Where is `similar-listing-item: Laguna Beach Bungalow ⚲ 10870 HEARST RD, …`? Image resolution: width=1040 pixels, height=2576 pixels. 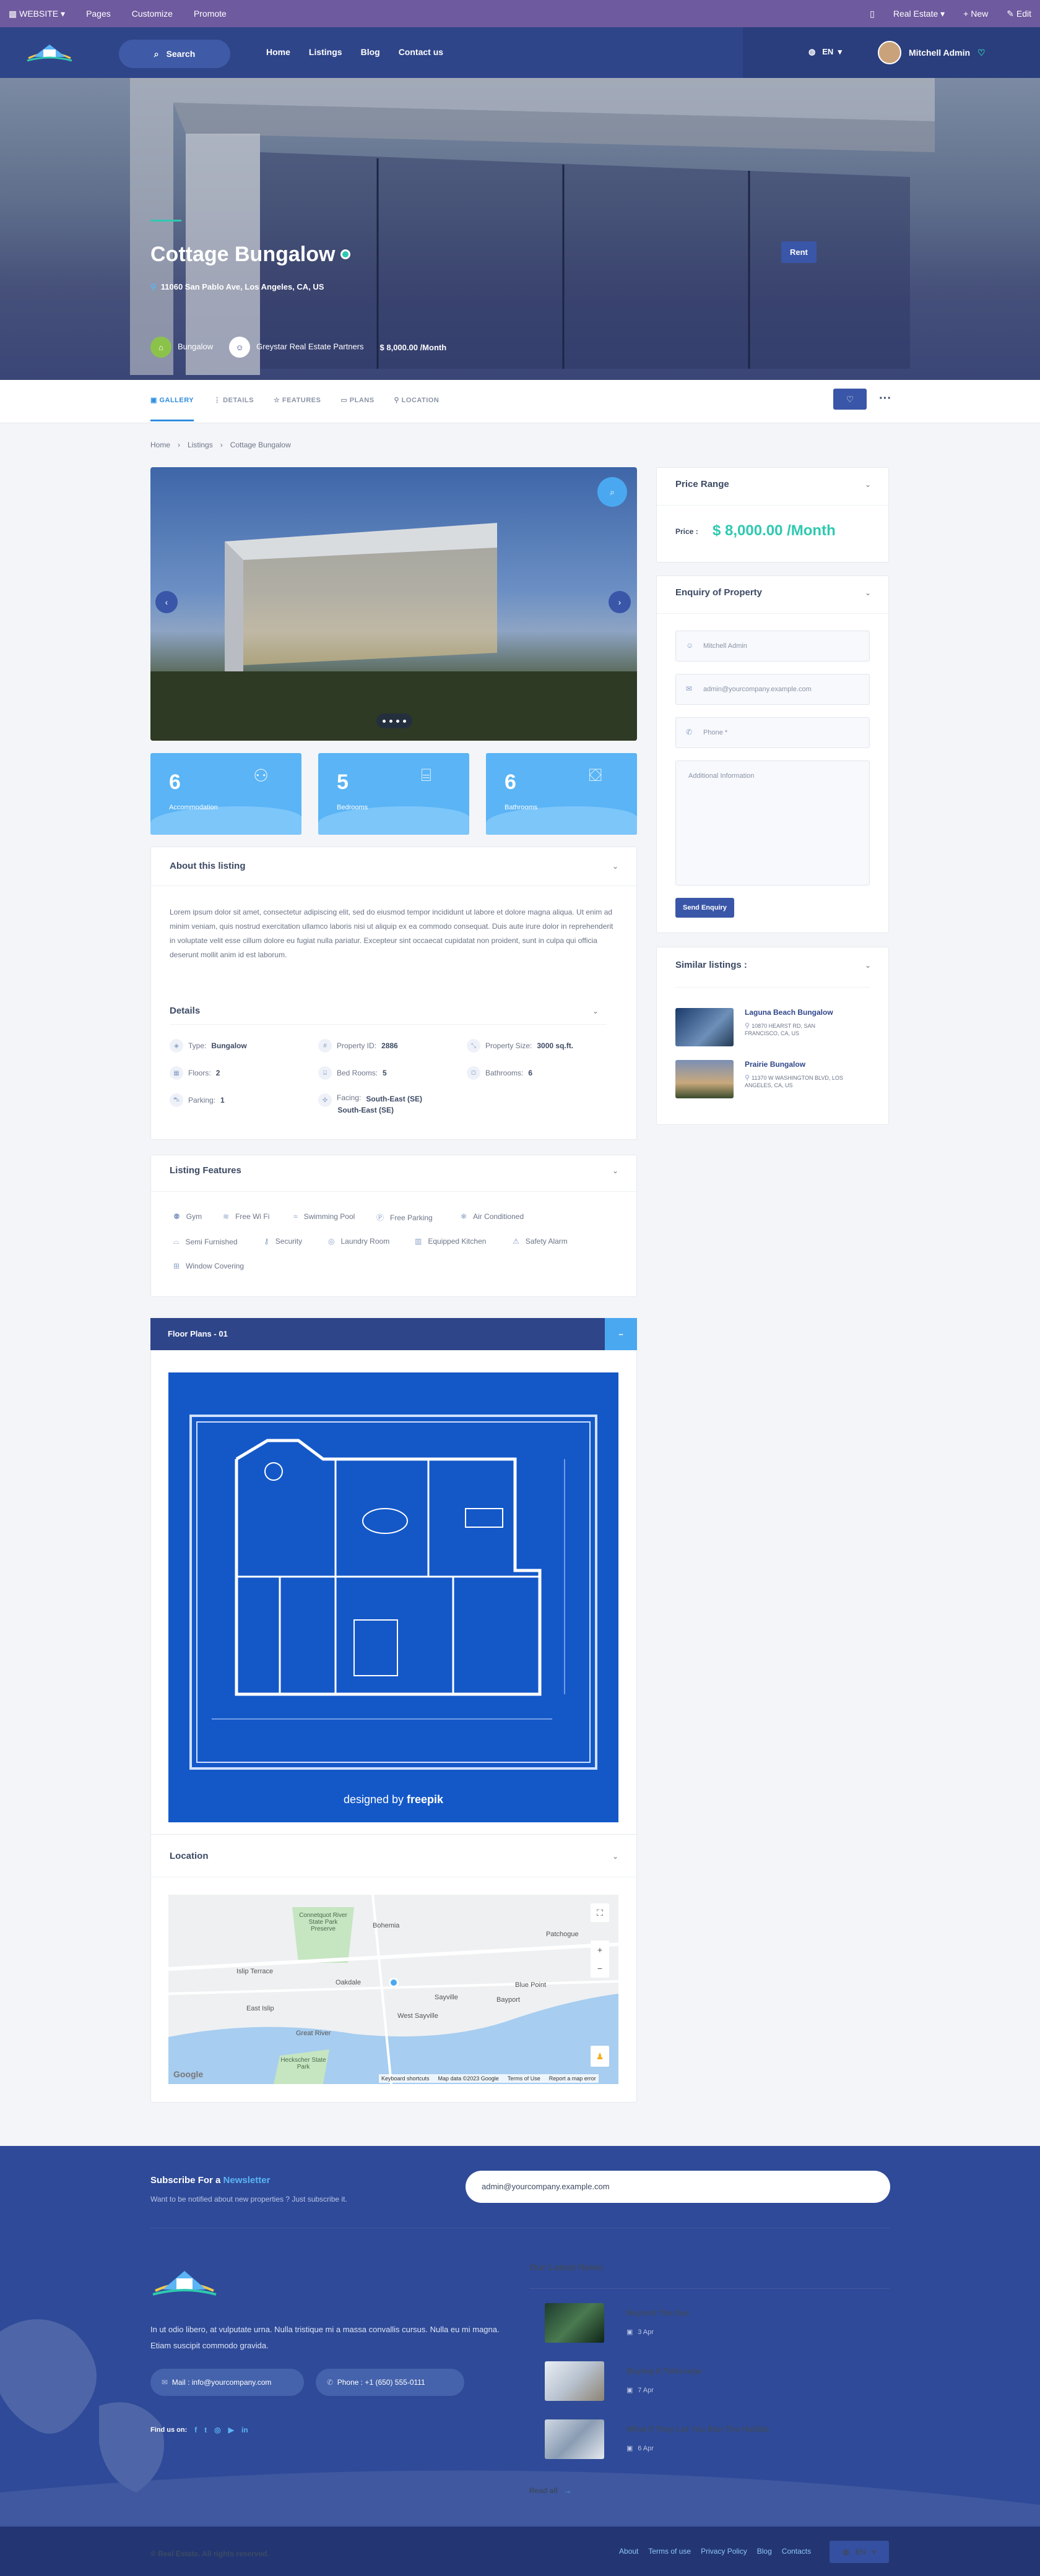 similar-listing-item: Laguna Beach Bungalow ⚲ 10870 HEARST RD, … is located at coordinates (754, 1027).